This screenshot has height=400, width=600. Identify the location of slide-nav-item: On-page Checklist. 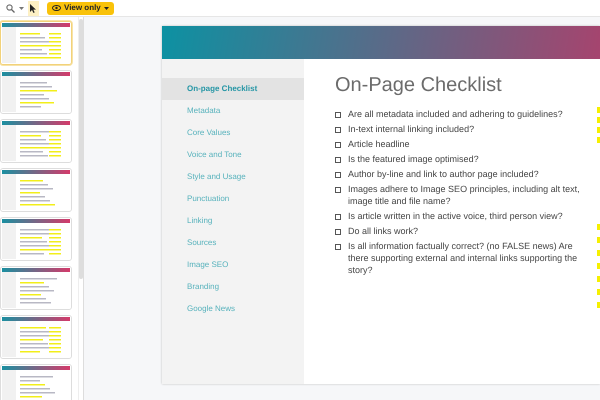
(233, 89).